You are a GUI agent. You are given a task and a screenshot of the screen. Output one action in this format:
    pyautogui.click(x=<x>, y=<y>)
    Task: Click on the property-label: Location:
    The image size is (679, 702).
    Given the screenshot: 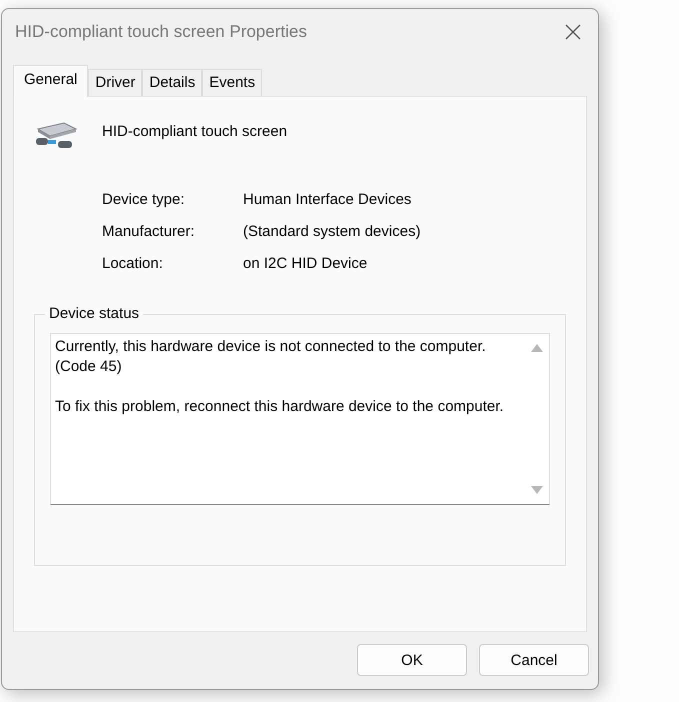 What is the action you would take?
    pyautogui.click(x=133, y=263)
    